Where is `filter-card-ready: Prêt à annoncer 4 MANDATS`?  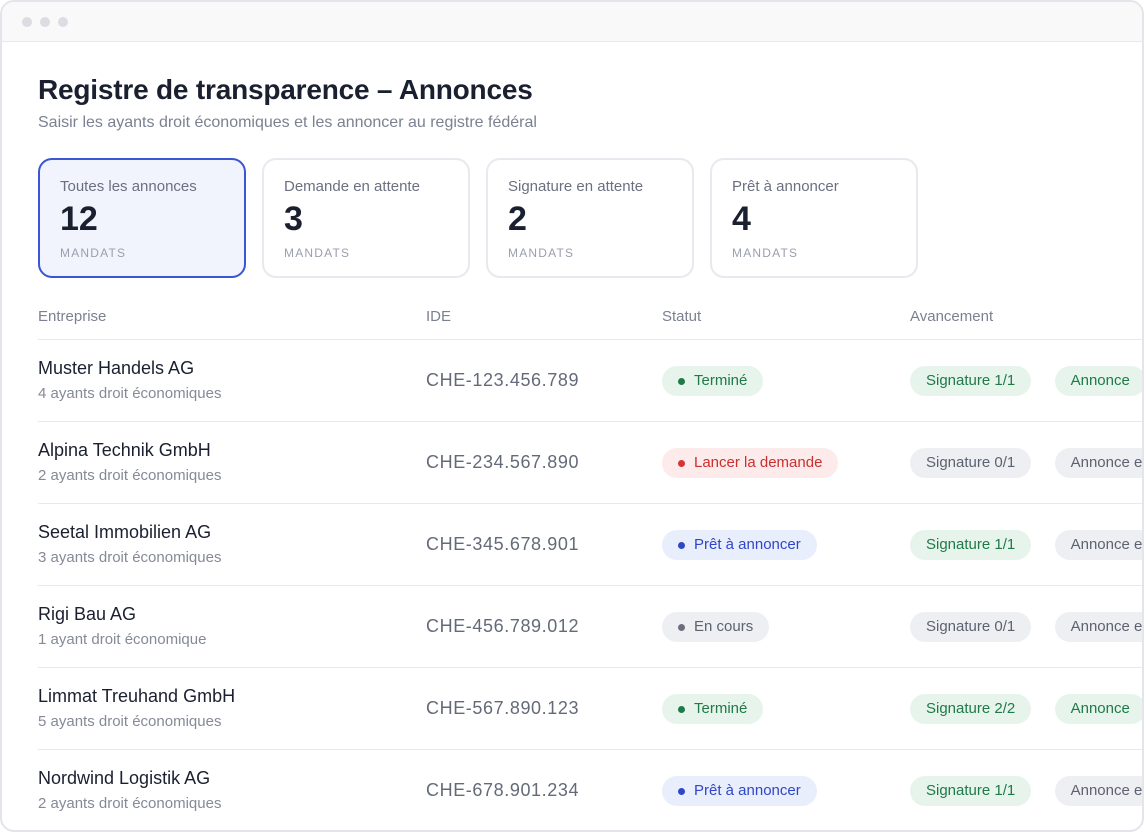
filter-card-ready: Prêt à annoncer 4 MANDATS is located at coordinates (814, 218).